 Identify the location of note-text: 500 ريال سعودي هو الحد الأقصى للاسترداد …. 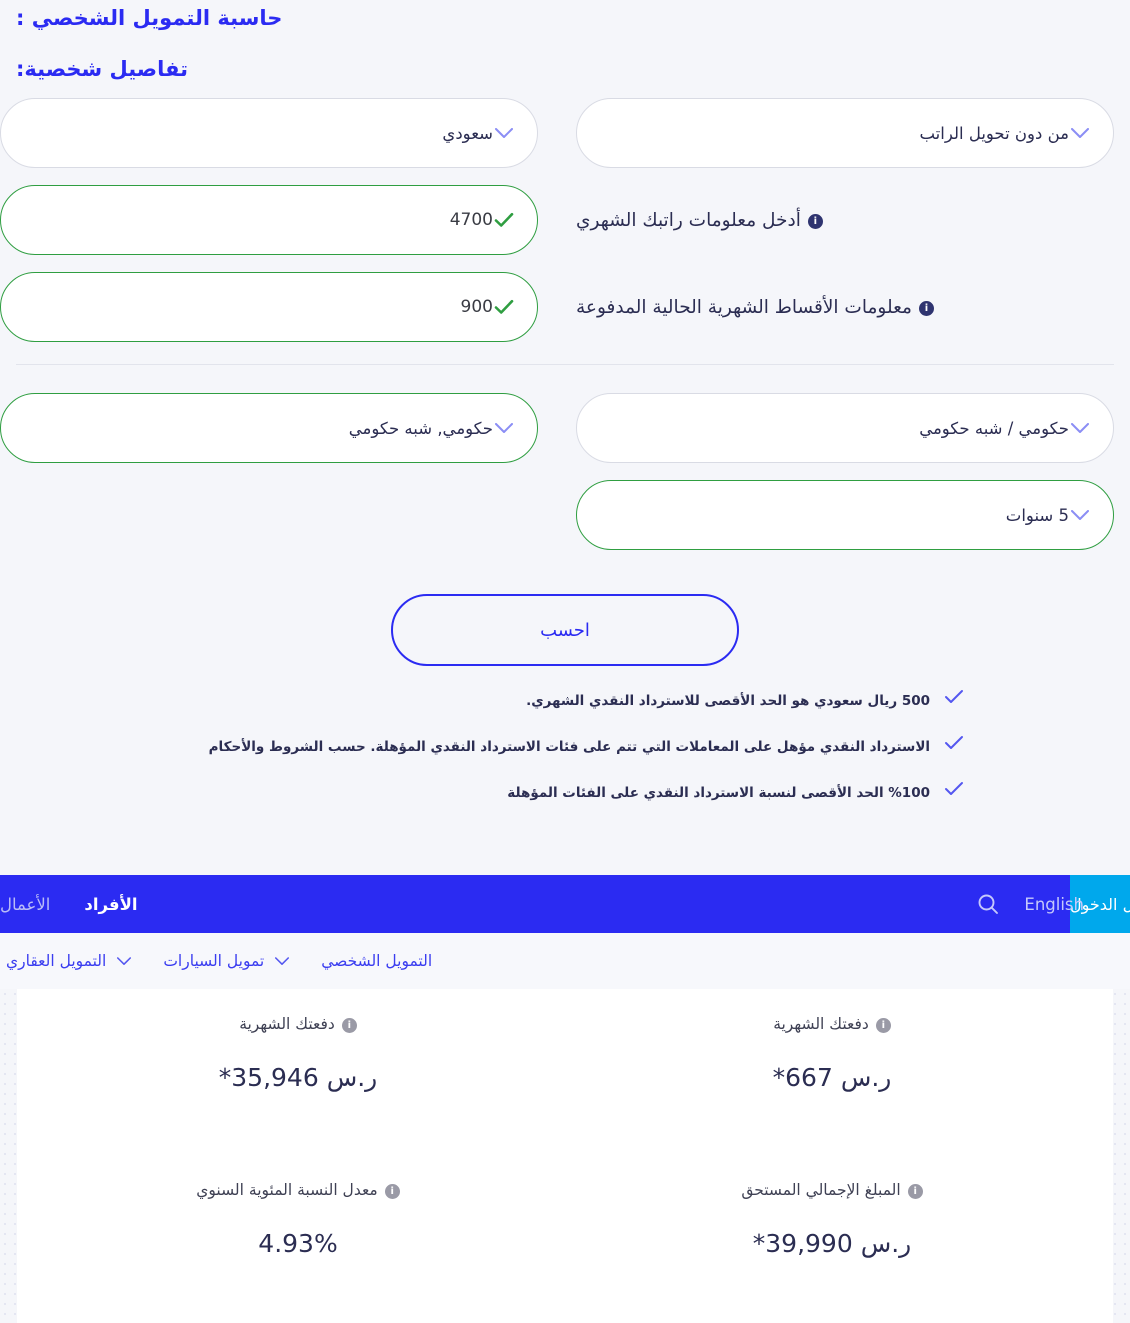
(728, 701).